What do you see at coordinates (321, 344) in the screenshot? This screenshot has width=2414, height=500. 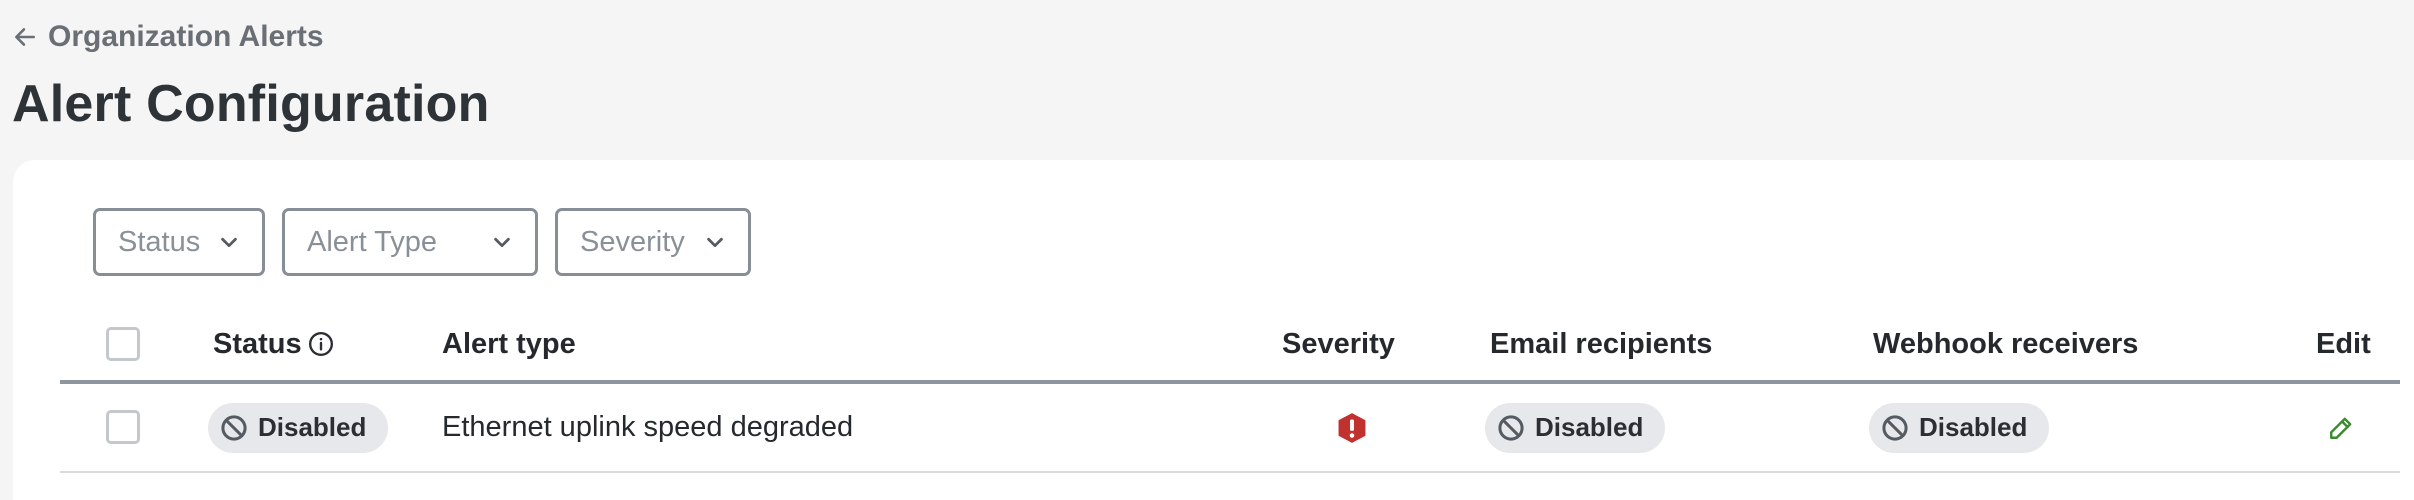 I see `info-icon` at bounding box center [321, 344].